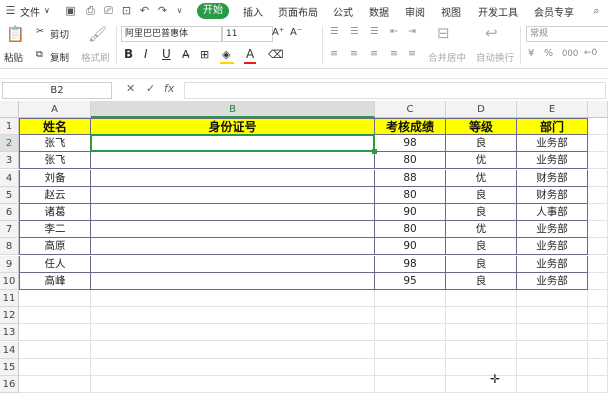 The height and width of the screenshot is (395, 608). What do you see at coordinates (247, 34) in the screenshot?
I see `font-size-select: 11` at bounding box center [247, 34].